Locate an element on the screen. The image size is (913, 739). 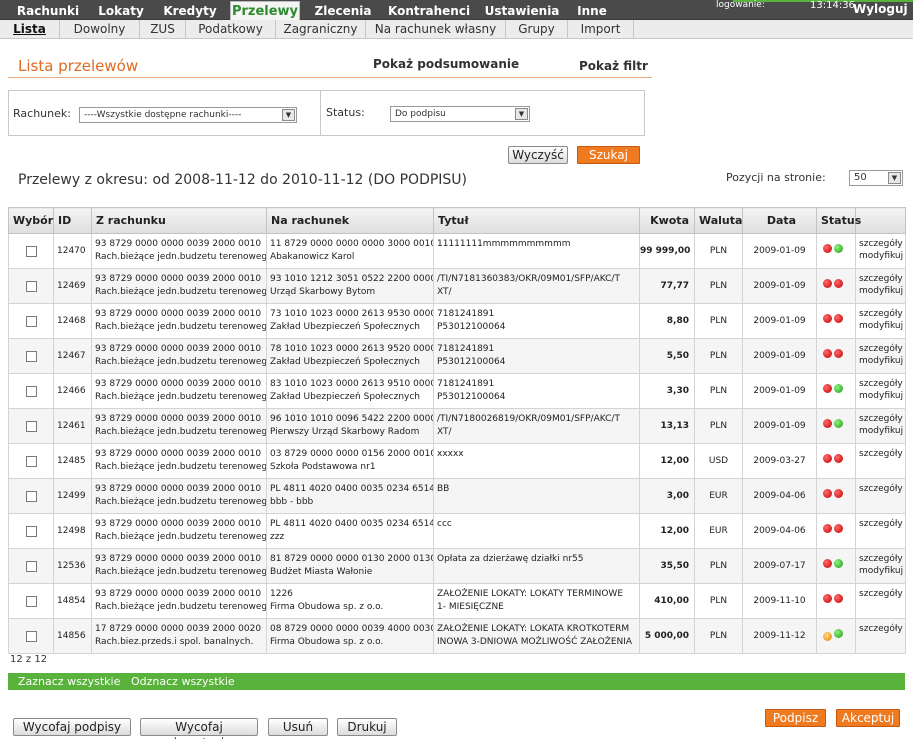
tab-inne: Inne is located at coordinates (592, 11).